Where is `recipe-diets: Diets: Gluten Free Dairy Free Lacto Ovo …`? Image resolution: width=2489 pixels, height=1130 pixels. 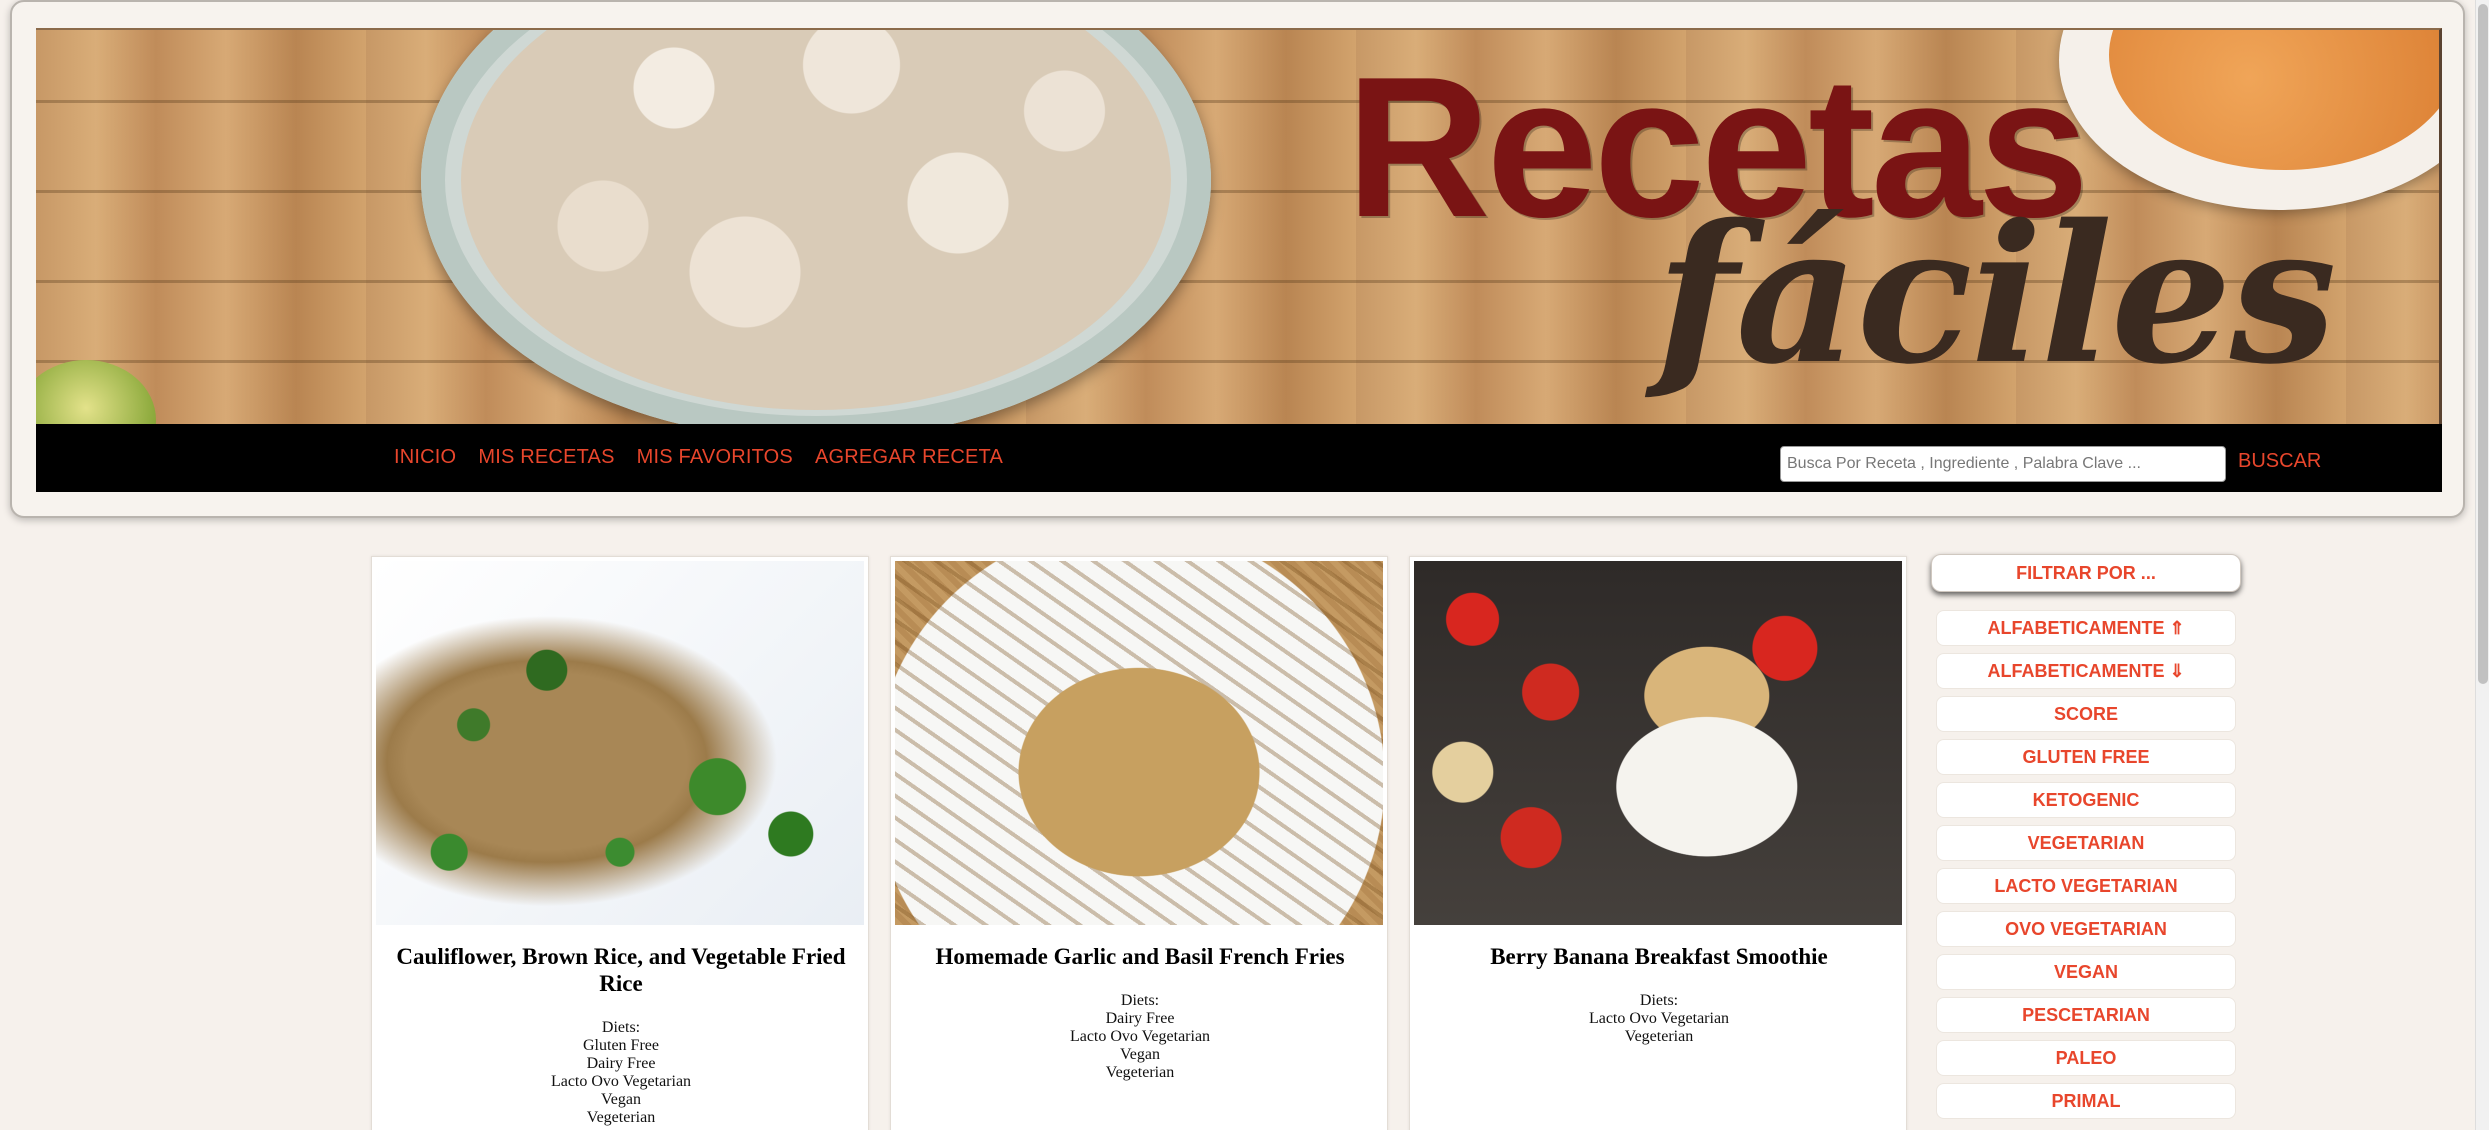 recipe-diets: Diets: Gluten Free Dairy Free Lacto Ovo … is located at coordinates (621, 1073).